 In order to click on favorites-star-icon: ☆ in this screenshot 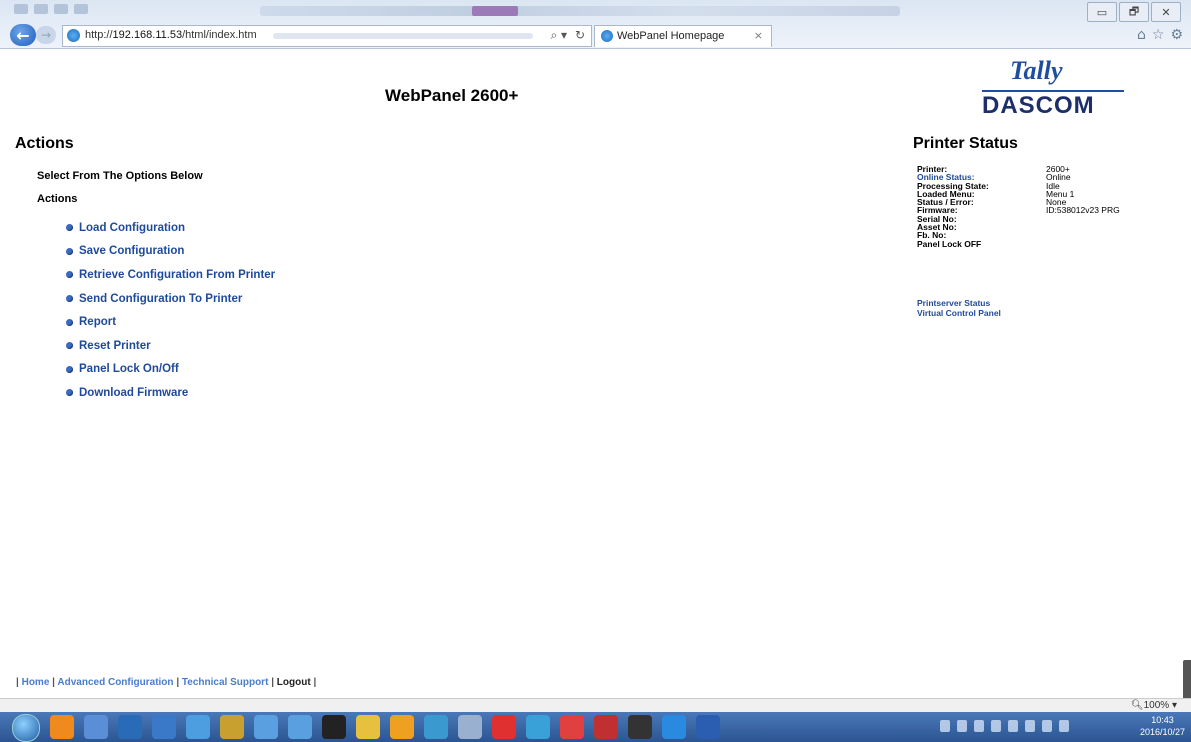, I will do `click(1158, 35)`.